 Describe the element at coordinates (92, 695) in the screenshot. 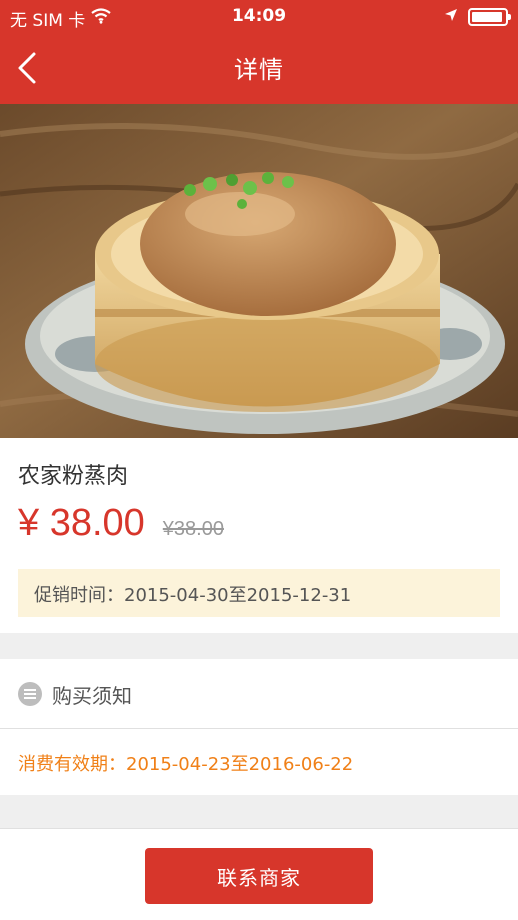

I see `purchase-notice-label: 购买须知` at that location.